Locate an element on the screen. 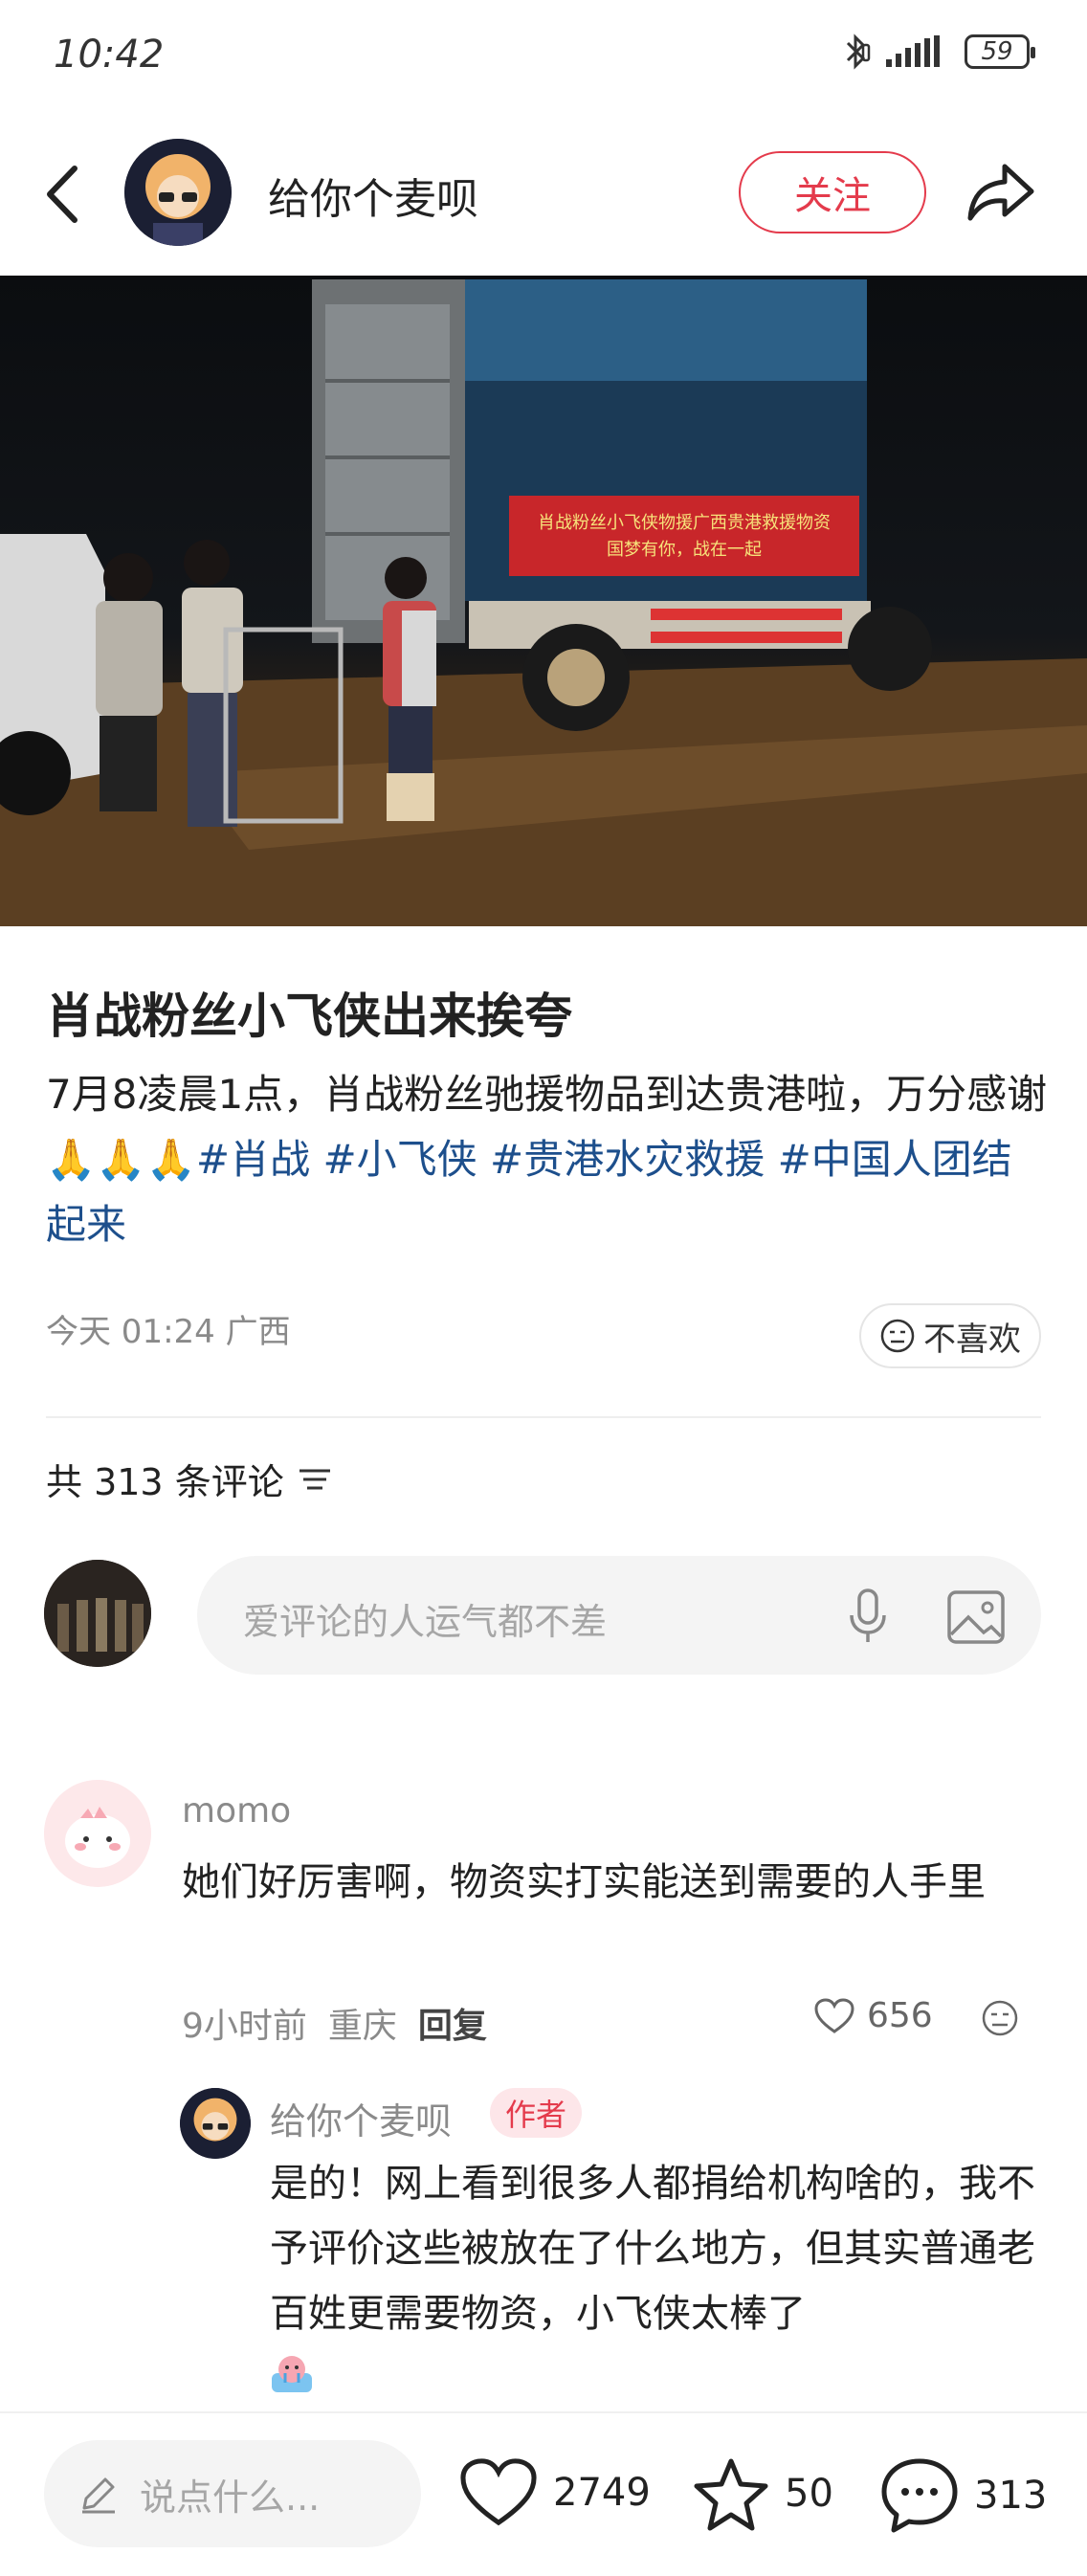 Image resolution: width=1087 pixels, height=2576 pixels. commenter-name: momo is located at coordinates (237, 1811).